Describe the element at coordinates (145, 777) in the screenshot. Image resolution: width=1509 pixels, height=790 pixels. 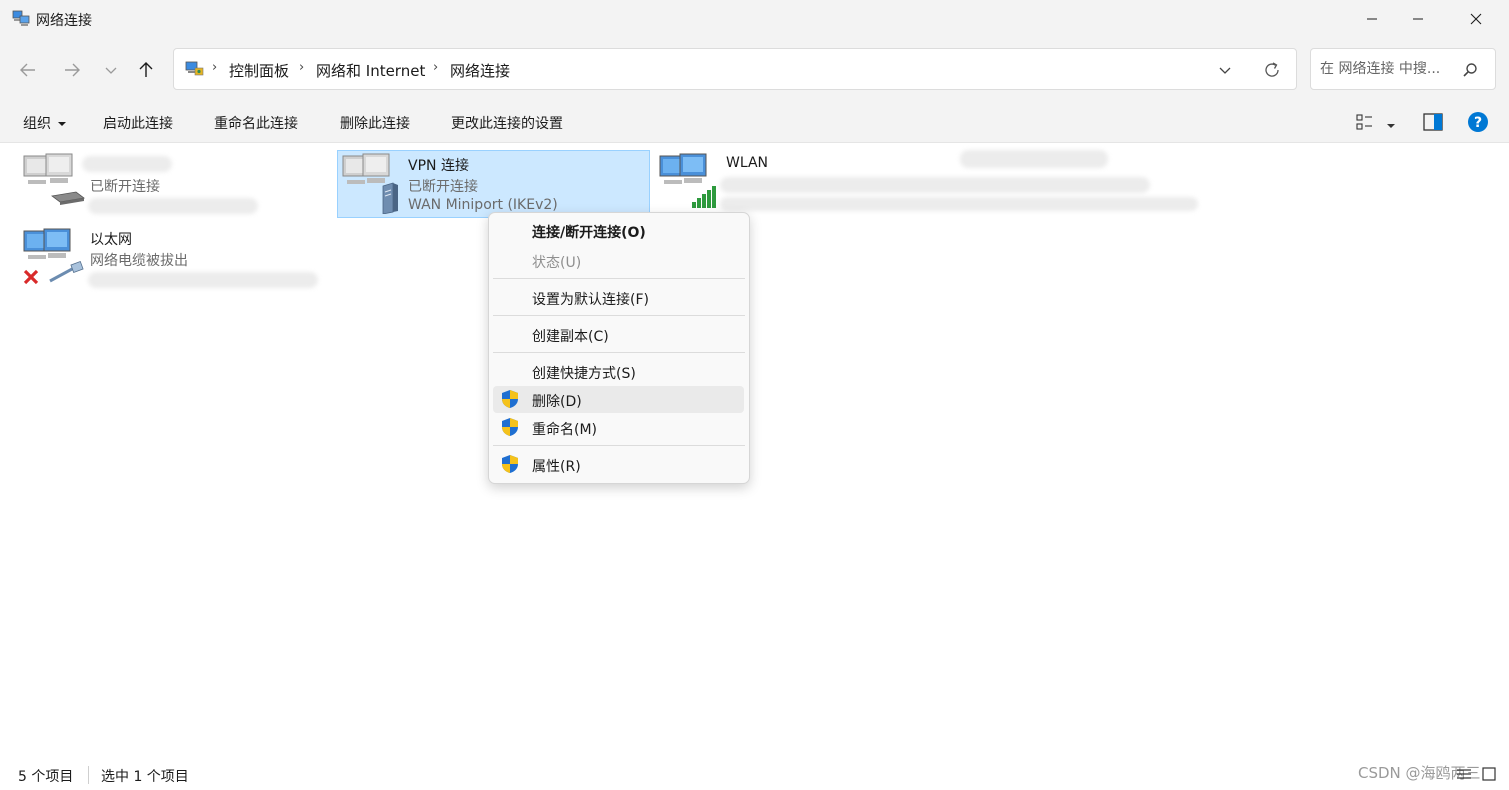
I see `selected-count: 选中 1 个项目` at that location.